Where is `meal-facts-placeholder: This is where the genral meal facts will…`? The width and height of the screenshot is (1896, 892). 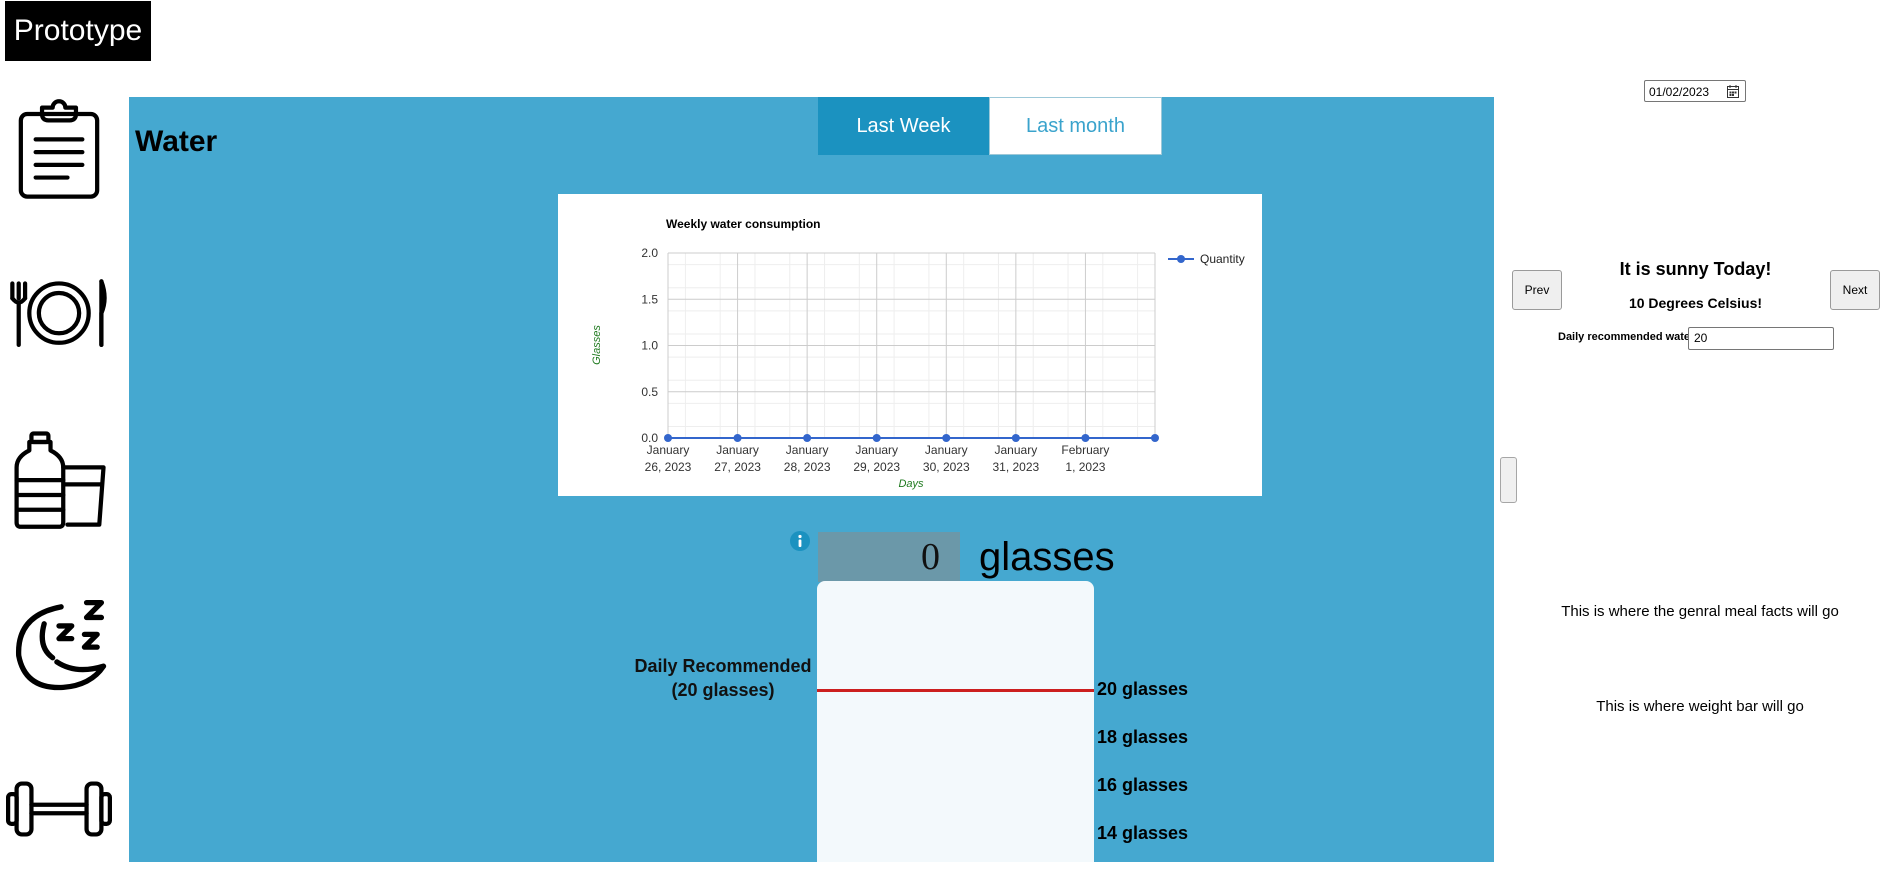
meal-facts-placeholder: This is where the genral meal facts will… is located at coordinates (1700, 611).